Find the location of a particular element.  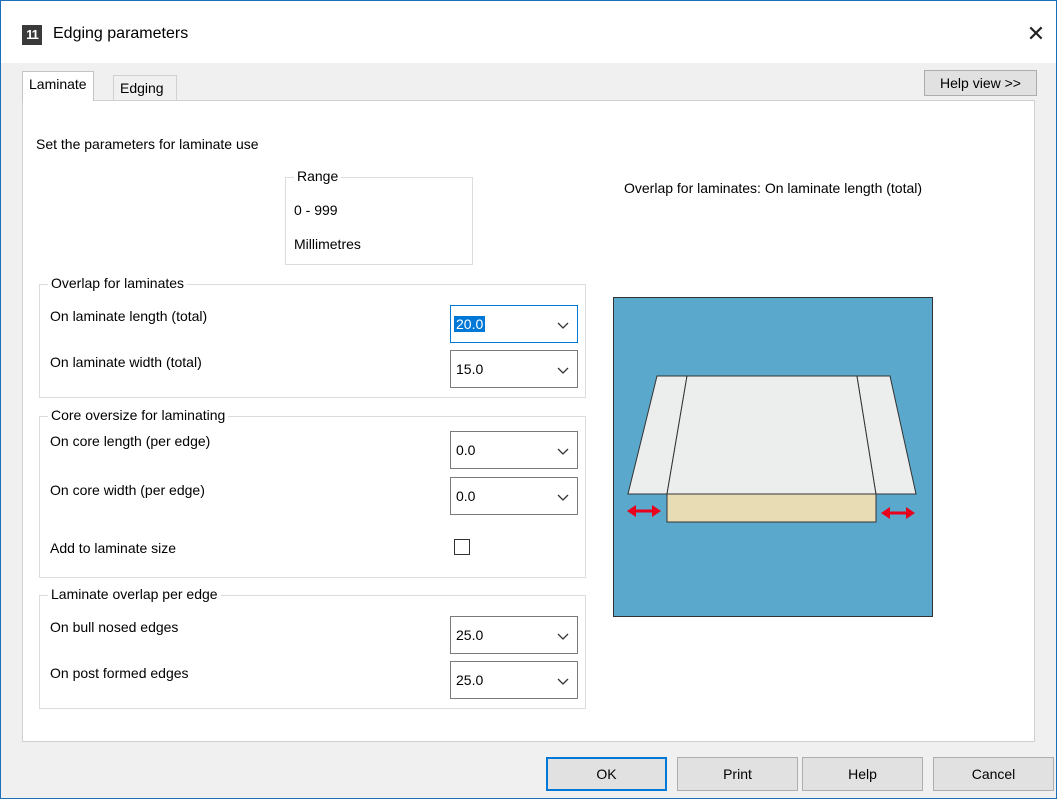

bull-nosed-value: 25.0 is located at coordinates (469, 635).